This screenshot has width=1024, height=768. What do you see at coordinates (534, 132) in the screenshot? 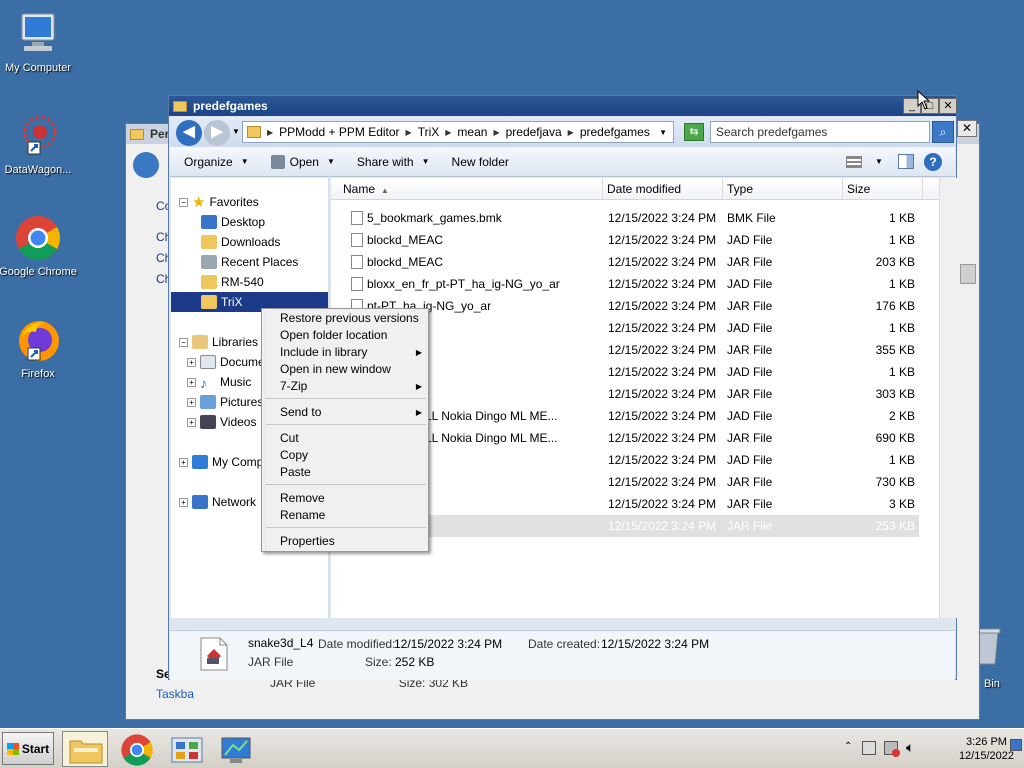
I see `breadcrumb-item: predefjava` at bounding box center [534, 132].